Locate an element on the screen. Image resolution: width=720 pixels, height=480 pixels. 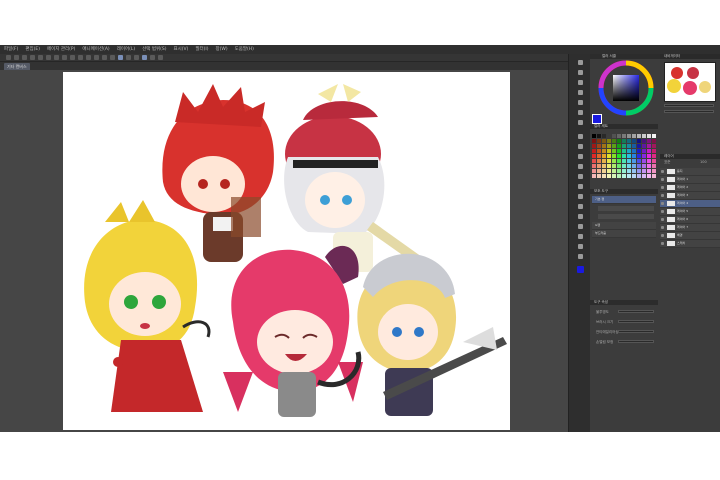
eyedropper-tool-icon is located at coordinates (580, 122).